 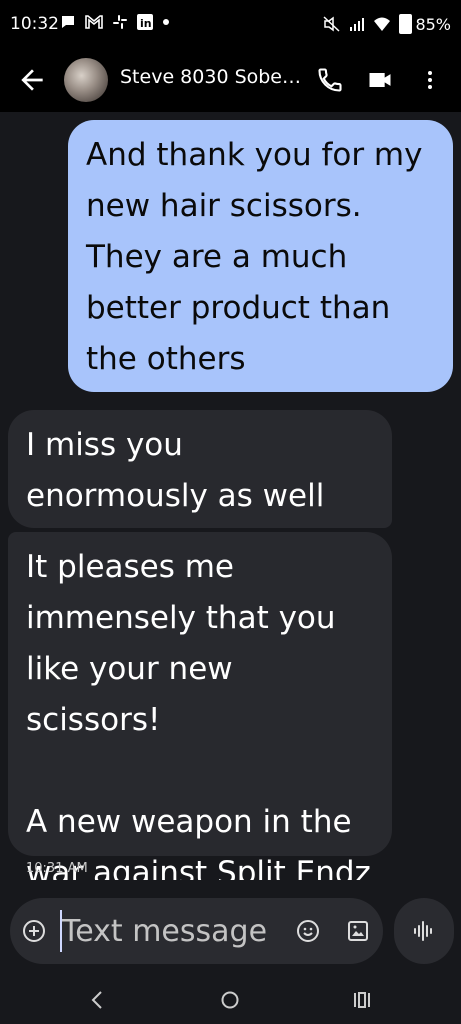 What do you see at coordinates (34, 24) in the screenshot?
I see `status-time: 10:32` at bounding box center [34, 24].